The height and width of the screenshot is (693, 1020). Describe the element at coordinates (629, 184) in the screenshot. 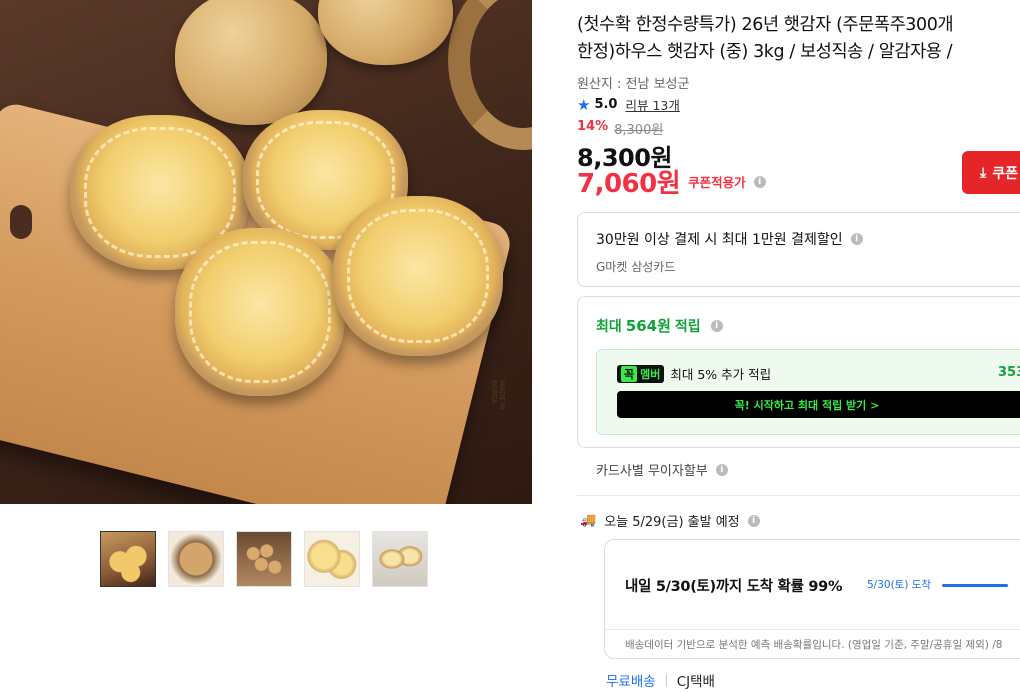

I see `coupon-price: 7,060원` at that location.